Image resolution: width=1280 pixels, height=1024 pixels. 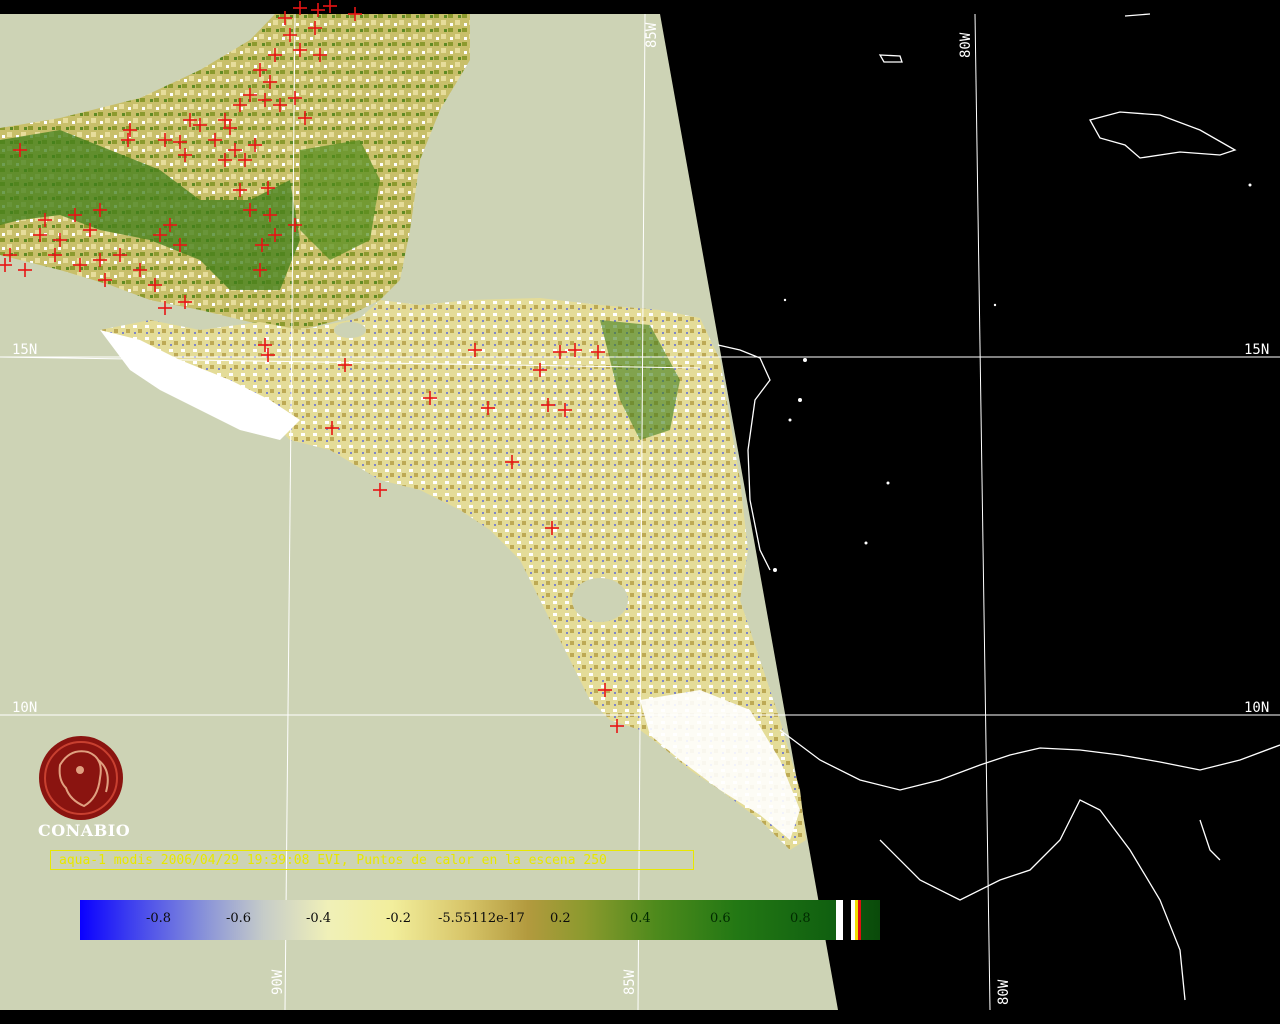 What do you see at coordinates (319, 918) in the screenshot?
I see `colorbar-label: -0.4` at bounding box center [319, 918].